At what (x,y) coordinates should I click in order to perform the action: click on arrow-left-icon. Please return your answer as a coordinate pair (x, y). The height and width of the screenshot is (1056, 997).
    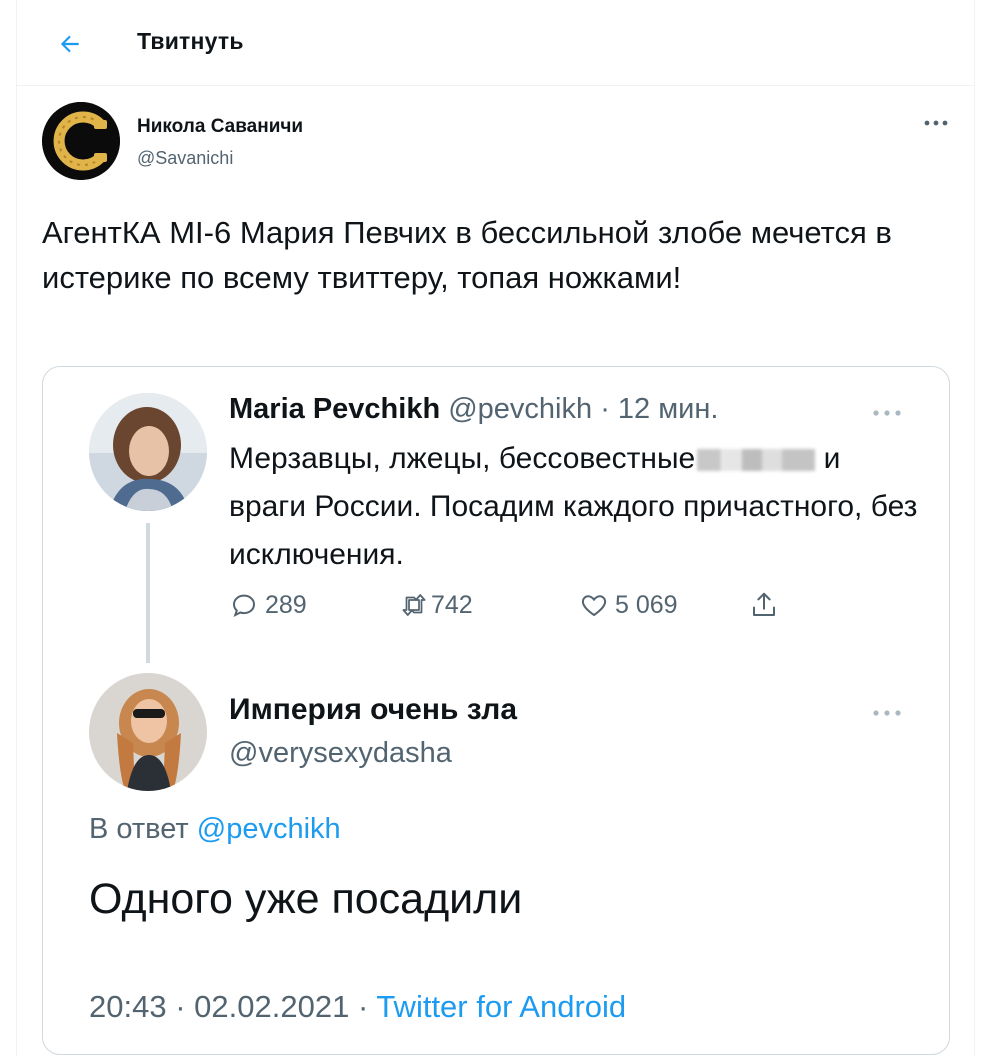
    Looking at the image, I should click on (69, 44).